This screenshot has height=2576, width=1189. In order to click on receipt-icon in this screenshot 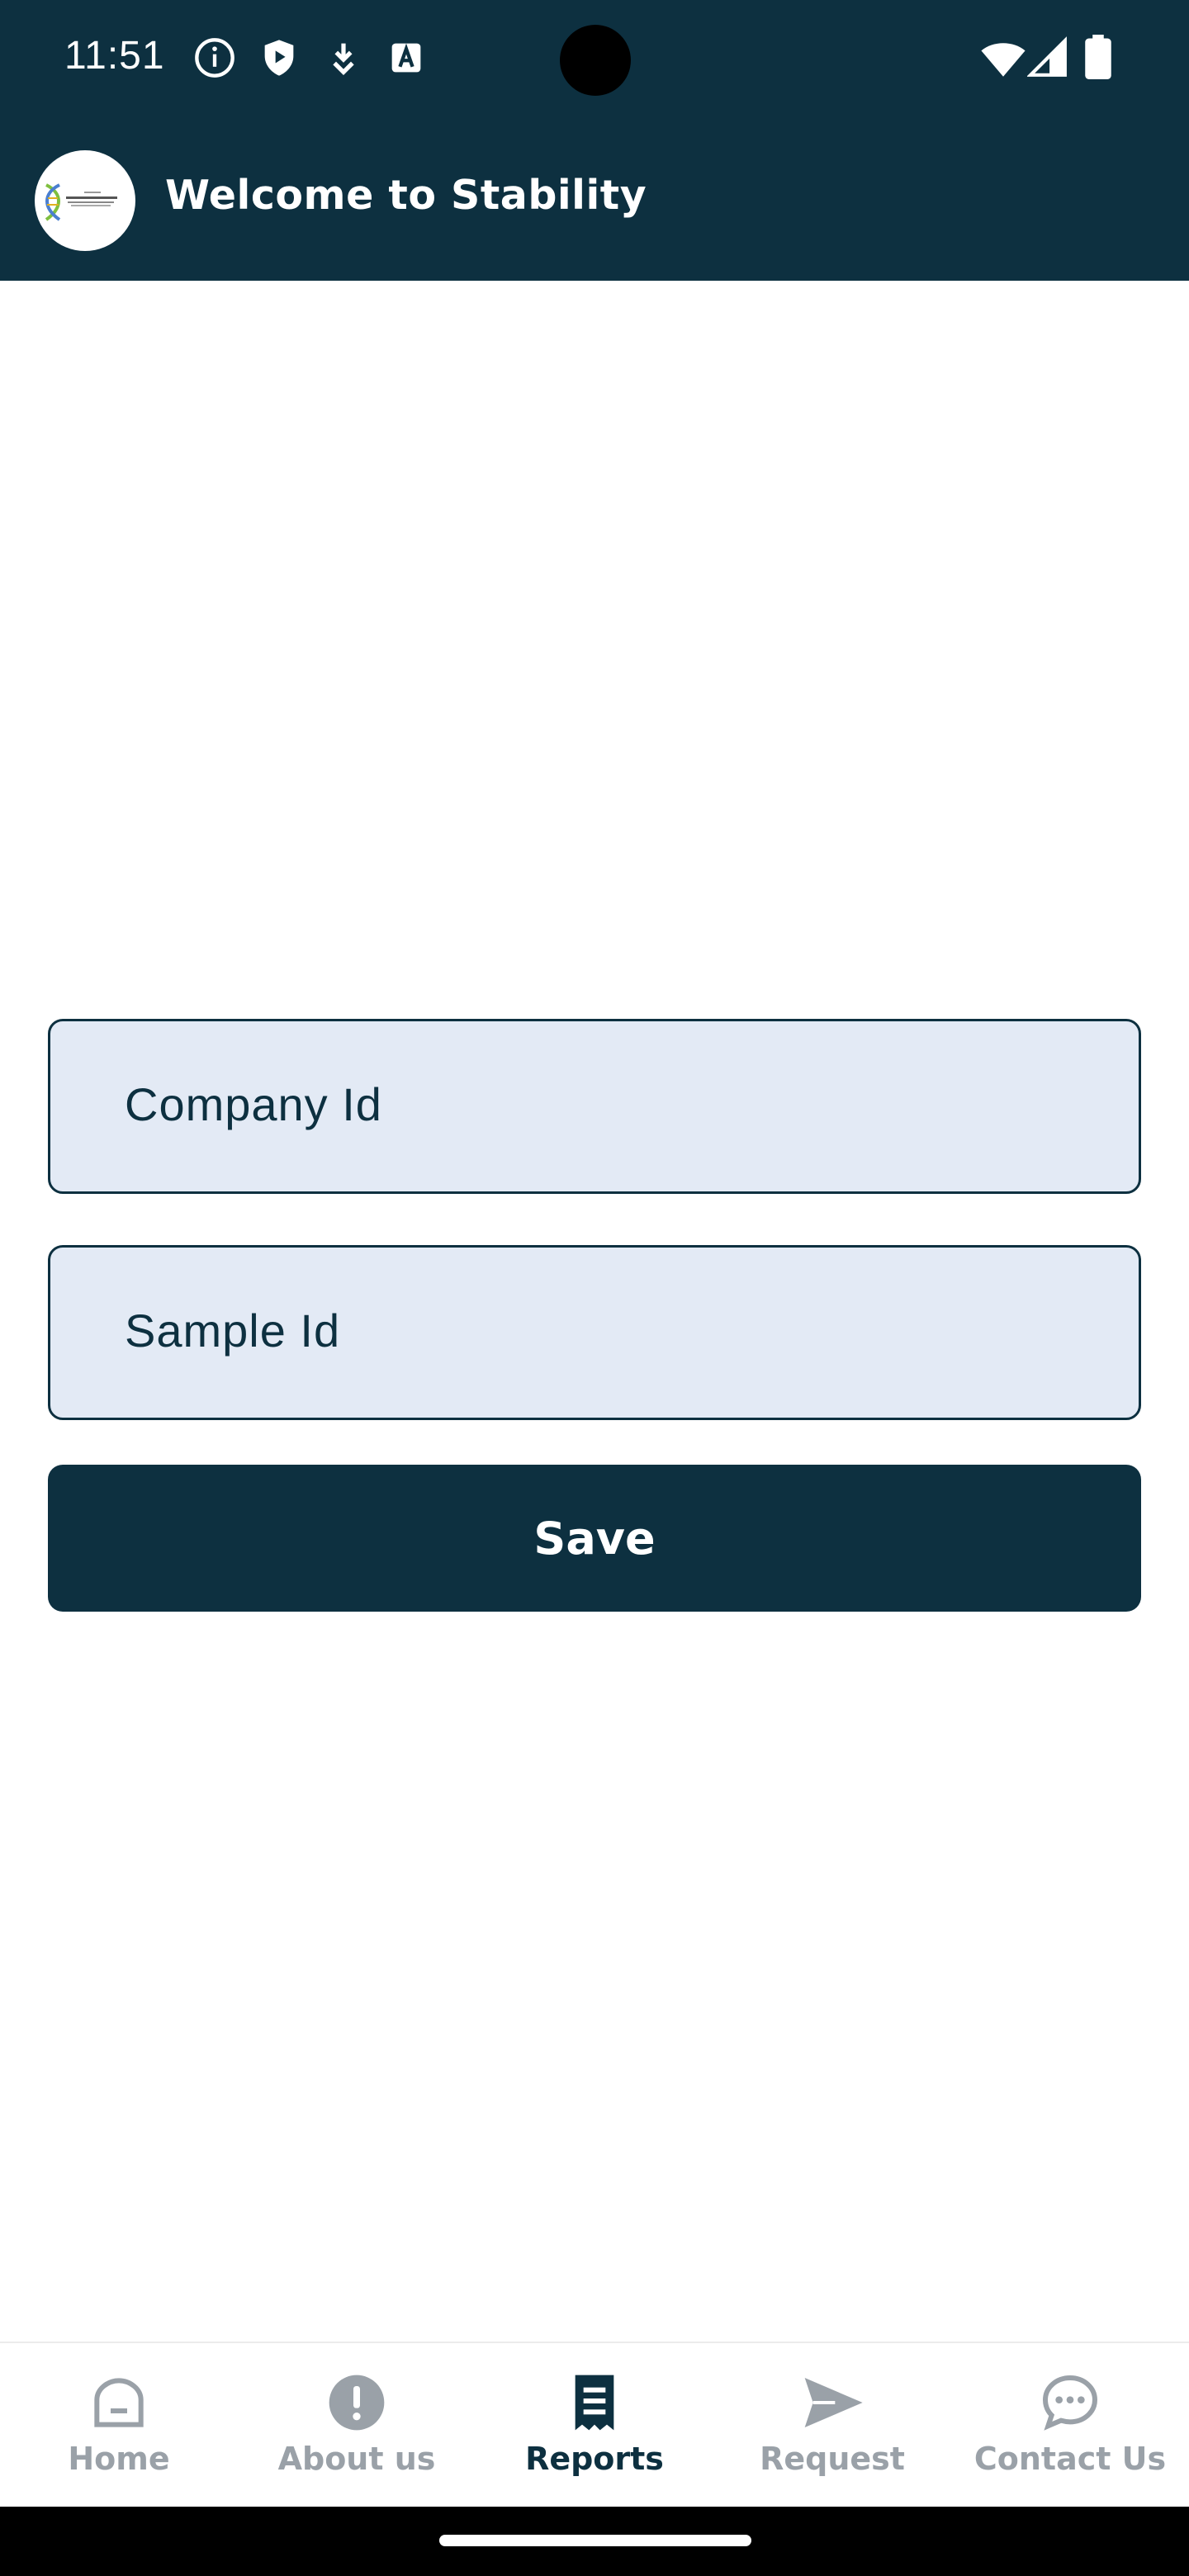, I will do `click(594, 2403)`.